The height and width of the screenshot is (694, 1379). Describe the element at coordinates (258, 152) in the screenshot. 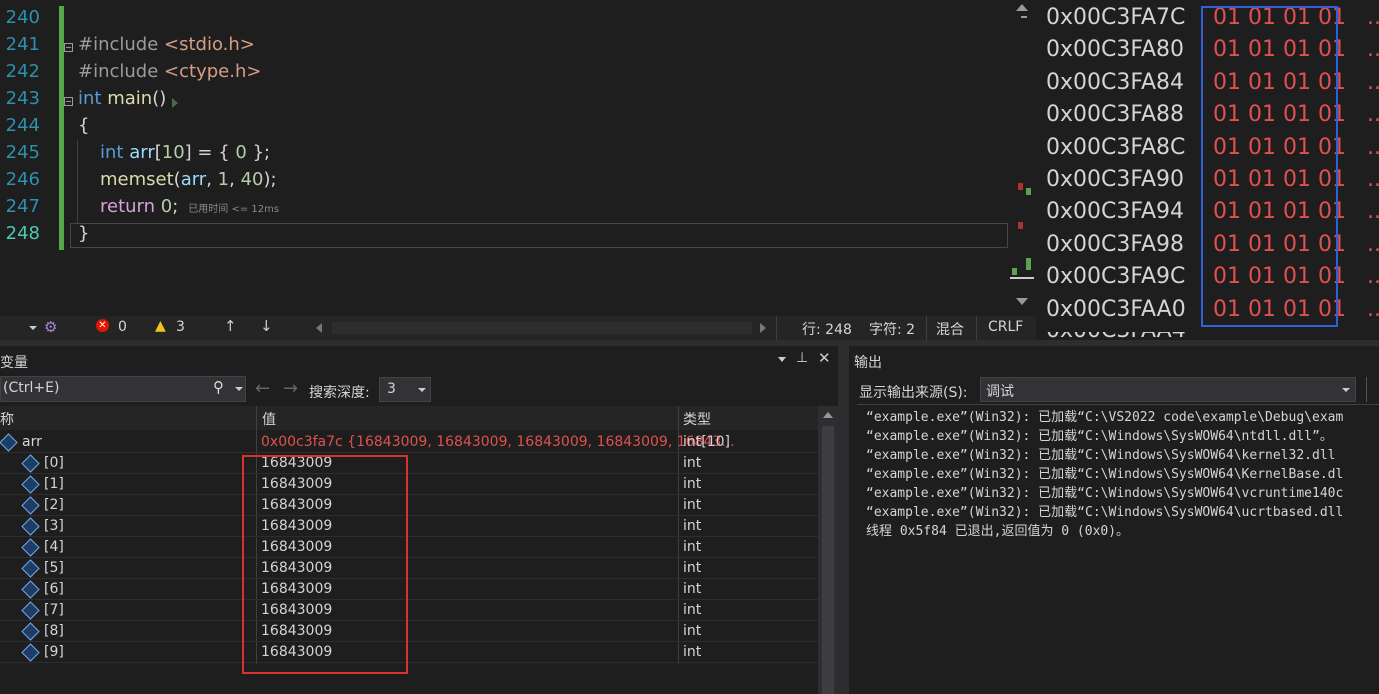

I see `code-token: };` at that location.